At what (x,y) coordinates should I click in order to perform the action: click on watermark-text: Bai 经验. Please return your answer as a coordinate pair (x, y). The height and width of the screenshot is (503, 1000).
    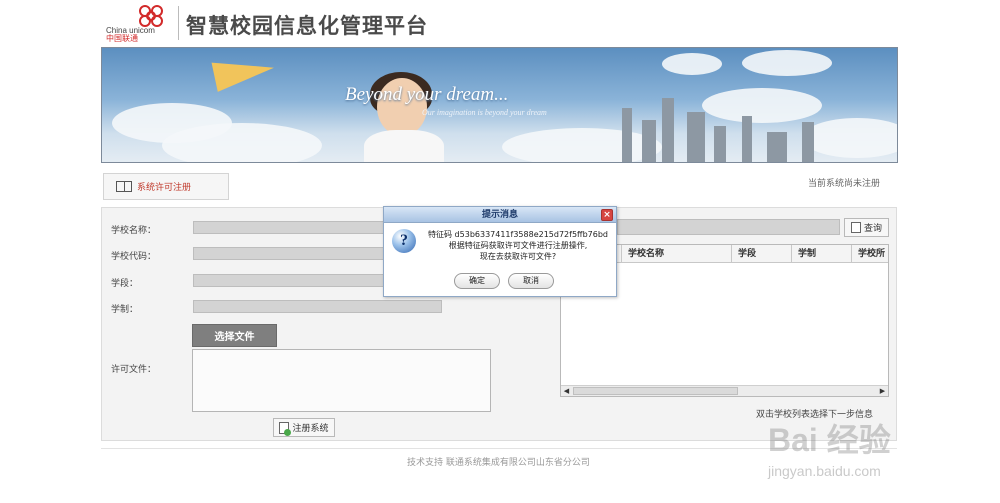
    Looking at the image, I should click on (829, 440).